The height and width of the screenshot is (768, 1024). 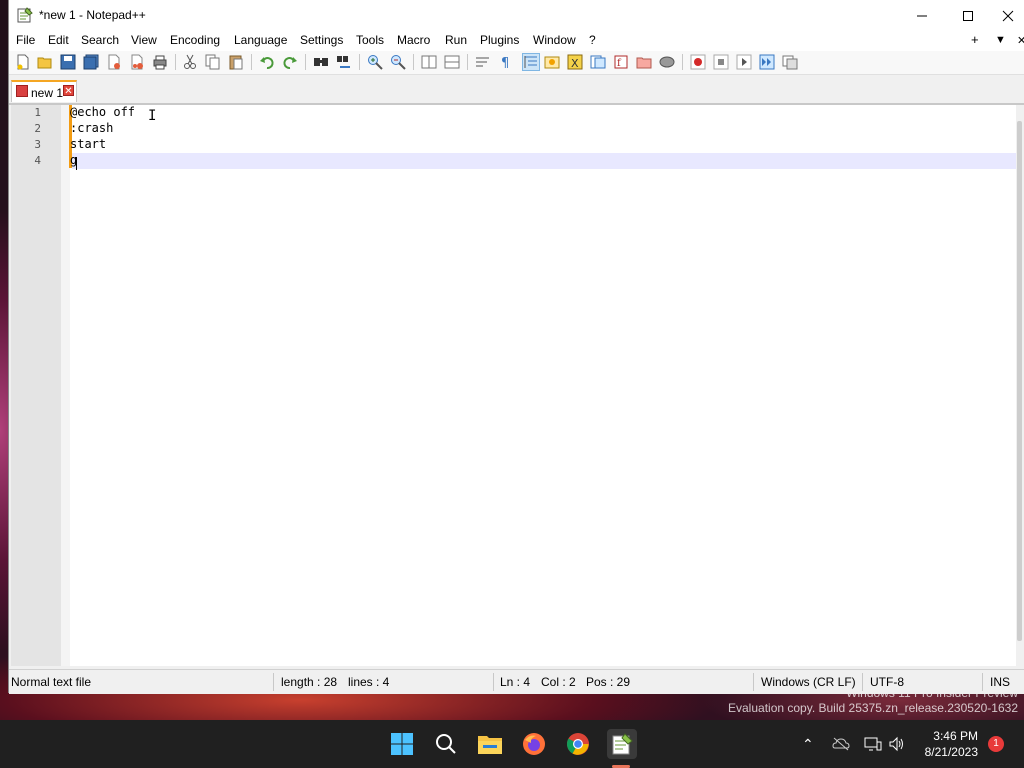 I want to click on indent-guide-icon, so click(x=531, y=62).